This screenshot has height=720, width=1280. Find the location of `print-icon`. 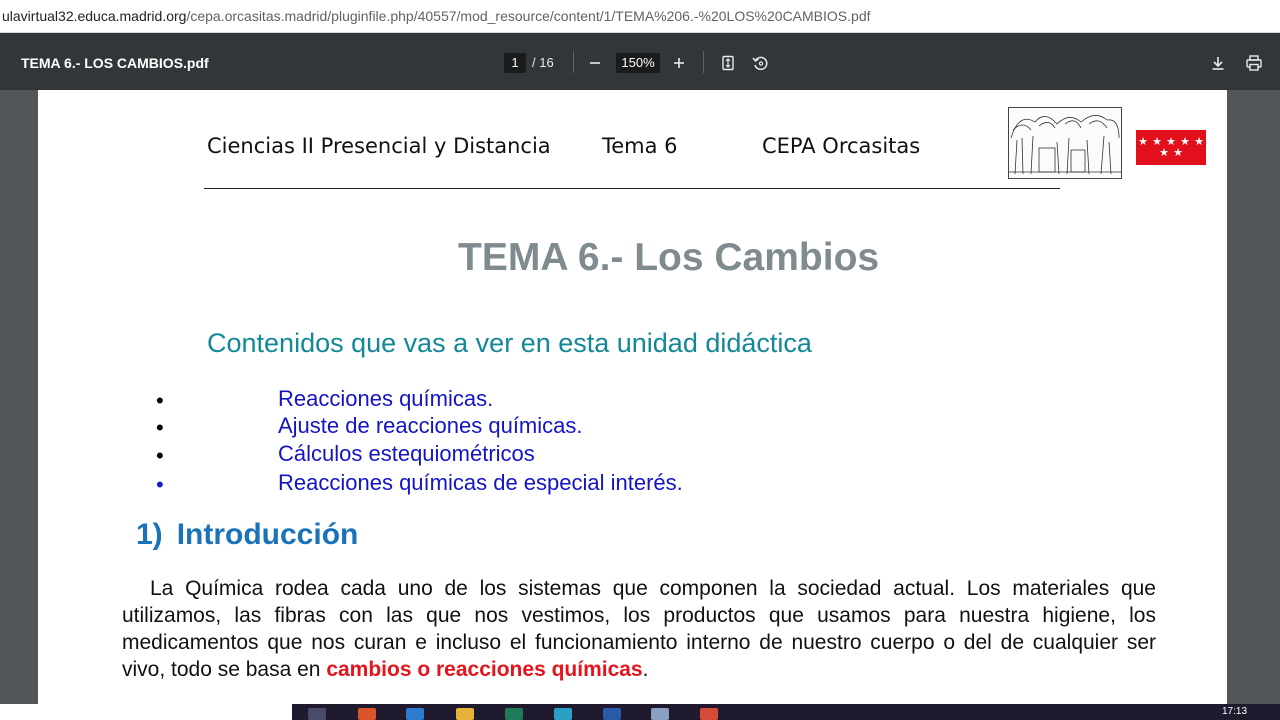

print-icon is located at coordinates (1254, 63).